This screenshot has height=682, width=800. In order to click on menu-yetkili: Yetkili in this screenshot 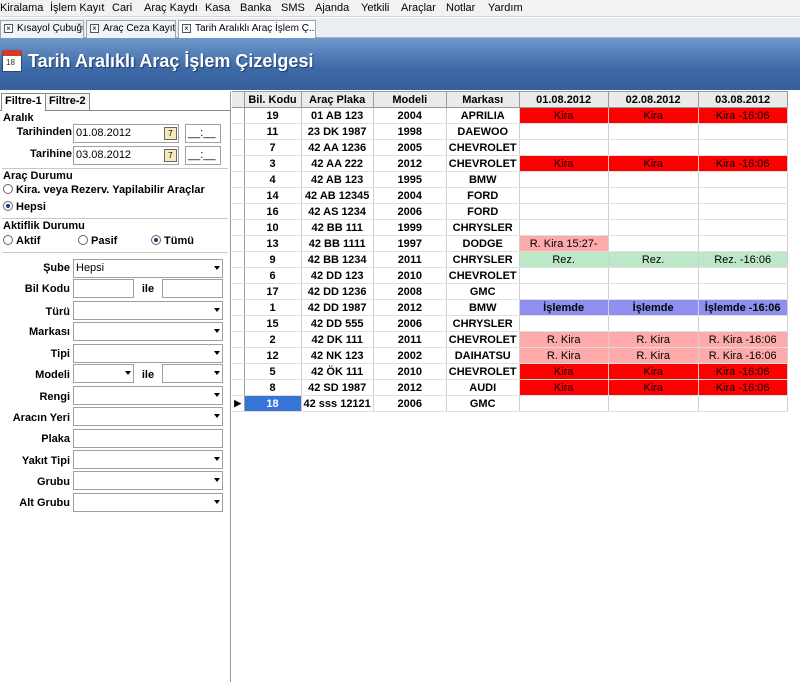, I will do `click(375, 8)`.